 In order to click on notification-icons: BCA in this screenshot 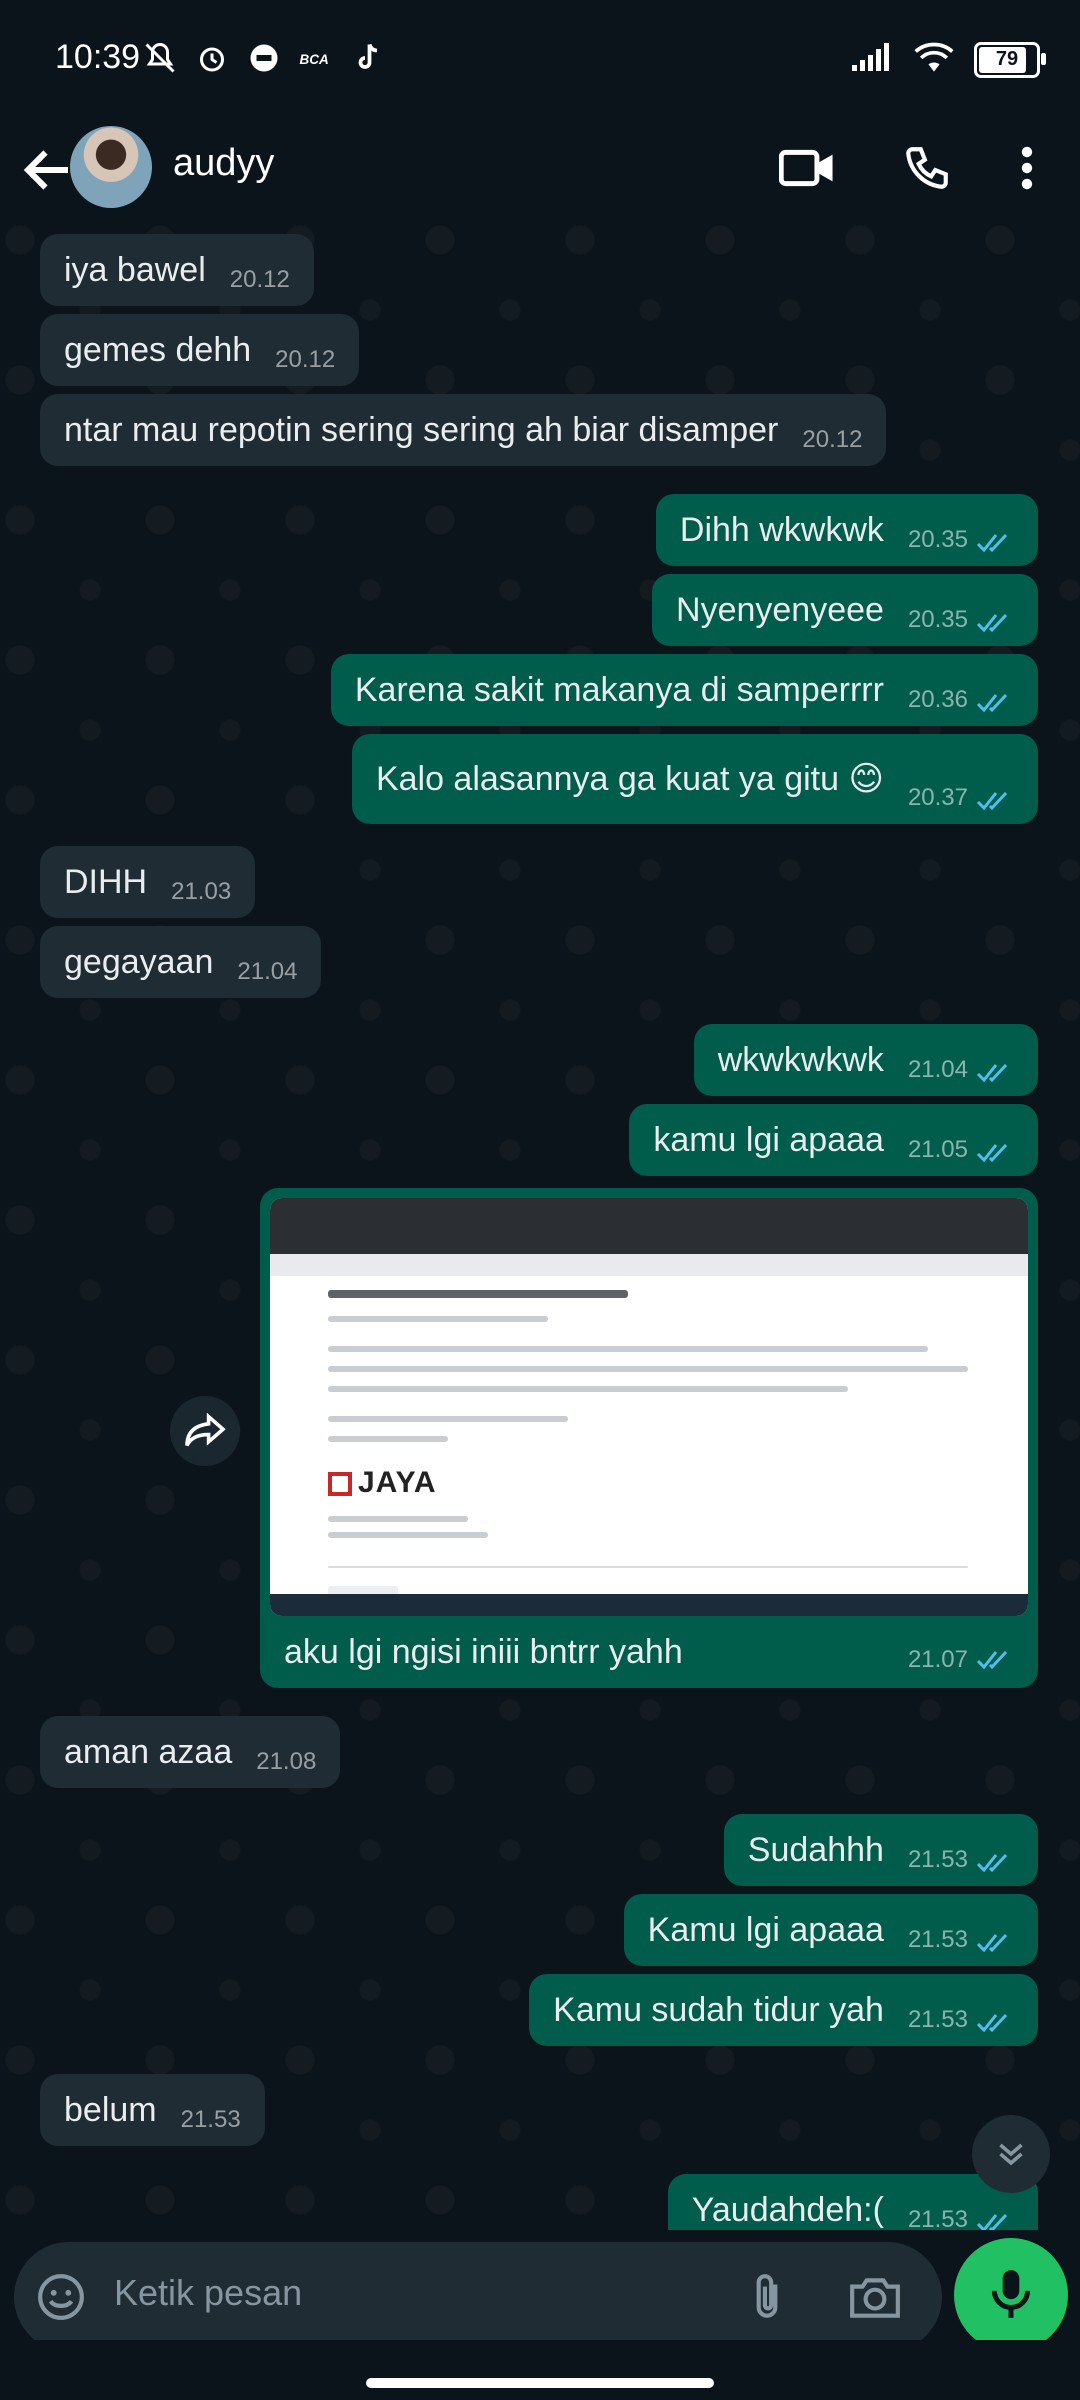, I will do `click(264, 58)`.